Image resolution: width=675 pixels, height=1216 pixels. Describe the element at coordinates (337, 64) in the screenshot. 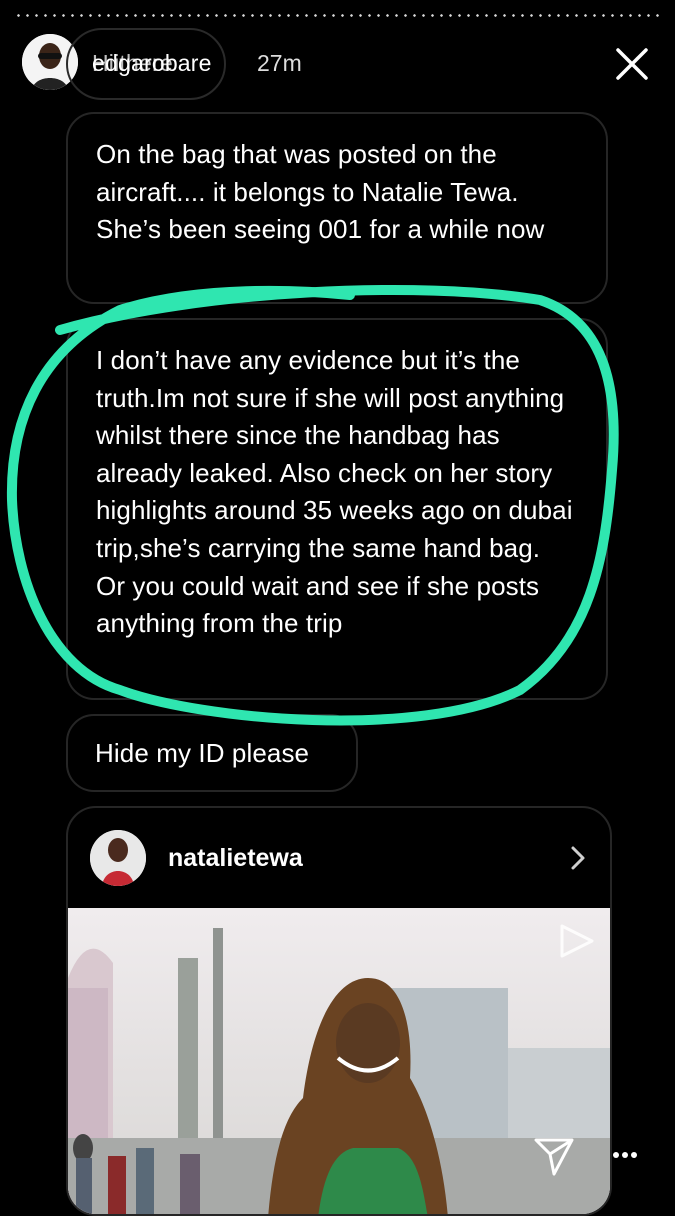

I see `story-header: edgarobare Hiithere 27m` at that location.